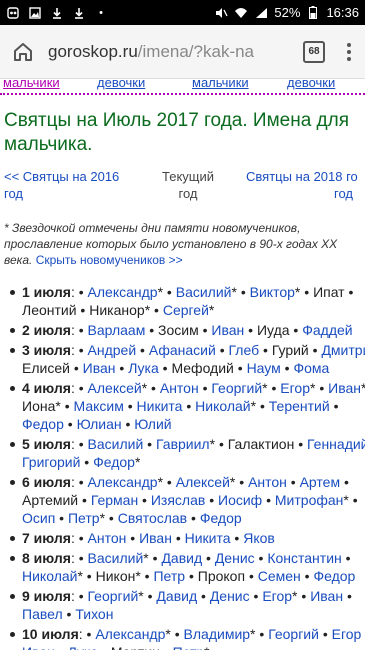  Describe the element at coordinates (240, 500) in the screenshot. I see `name-link: Иосиф` at that location.